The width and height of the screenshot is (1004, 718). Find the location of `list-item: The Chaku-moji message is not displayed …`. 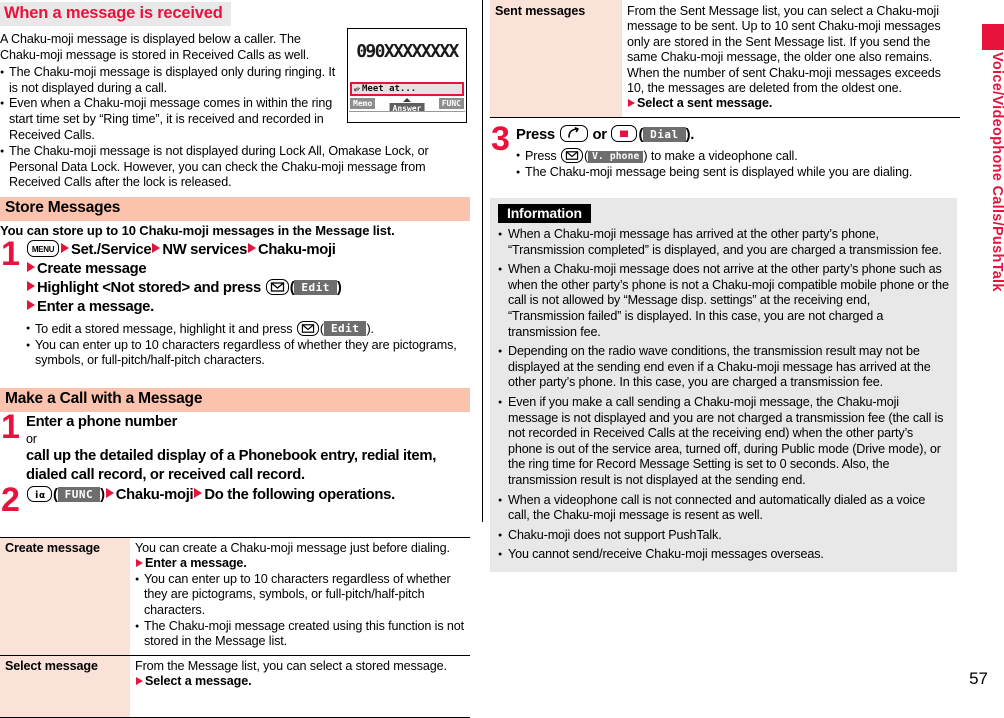

list-item: The Chaku-moji message is not displayed … is located at coordinates (235, 167).